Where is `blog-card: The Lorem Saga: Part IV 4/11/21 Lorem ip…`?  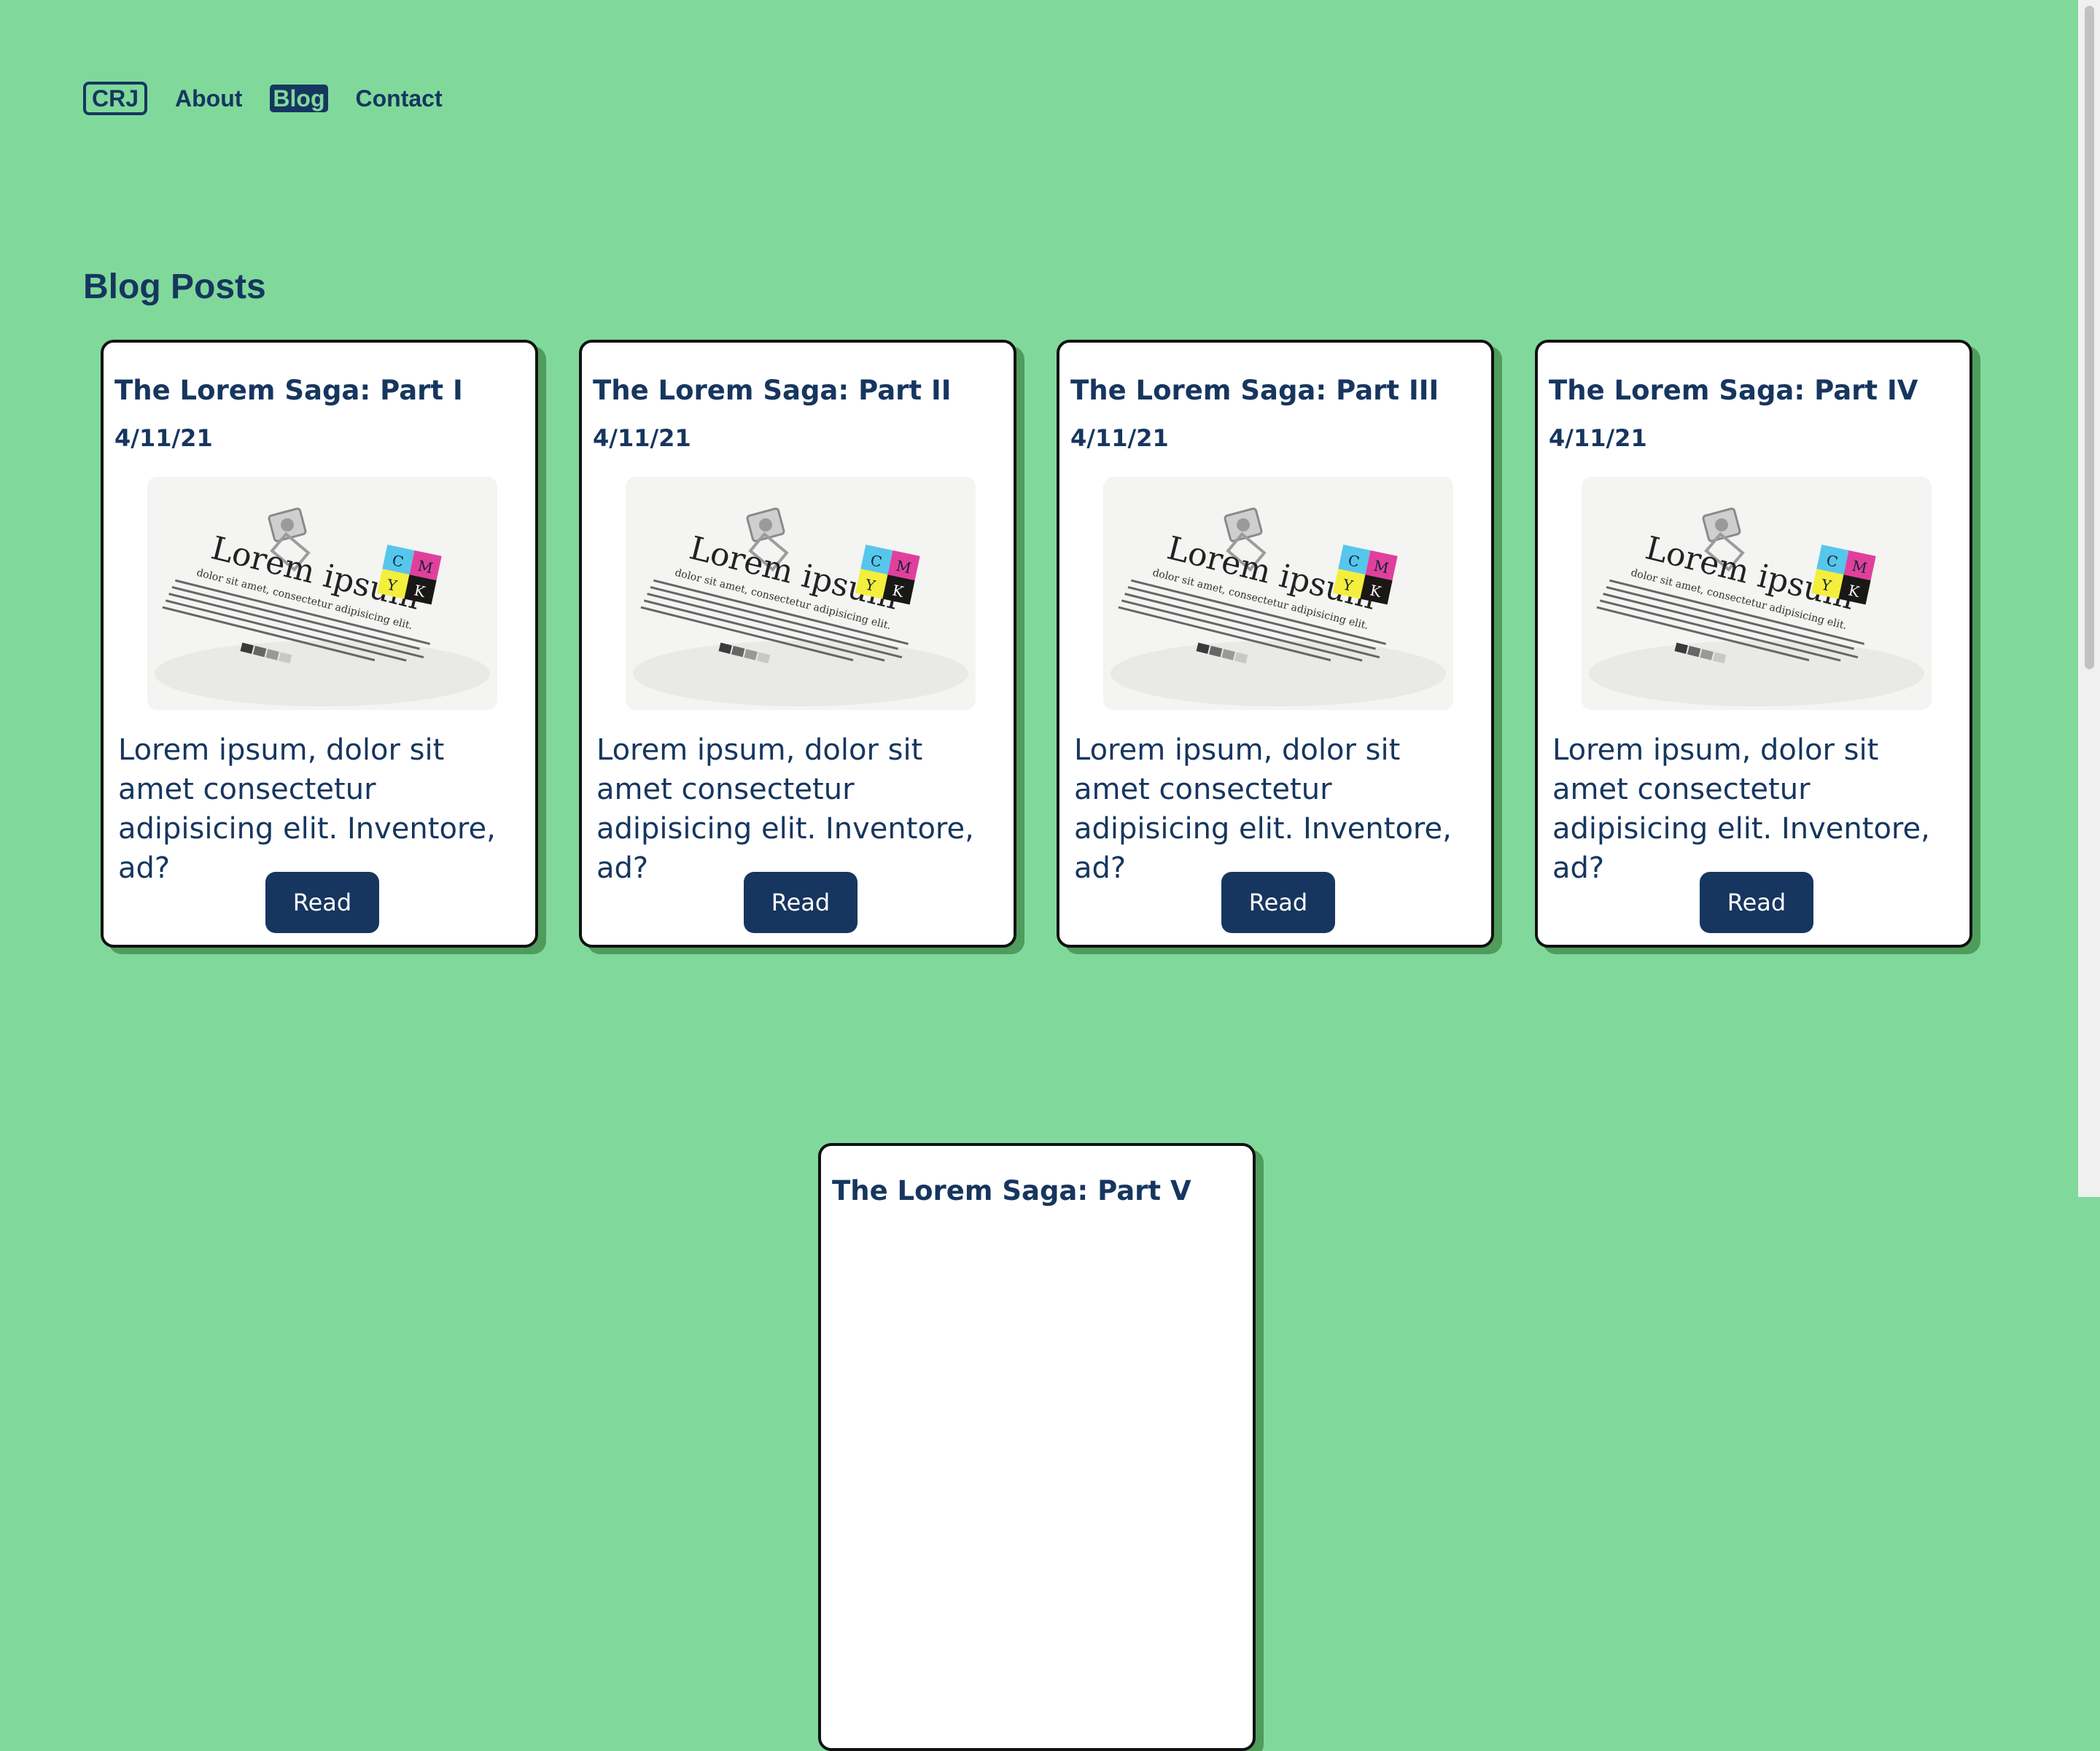 blog-card: The Lorem Saga: Part IV 4/11/21 Lorem ip… is located at coordinates (1753, 644).